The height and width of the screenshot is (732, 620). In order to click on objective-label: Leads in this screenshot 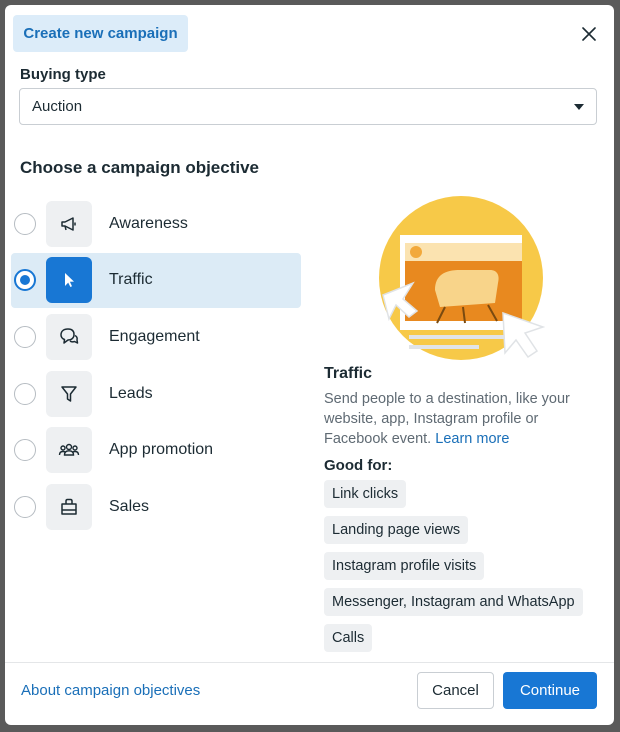, I will do `click(131, 393)`.